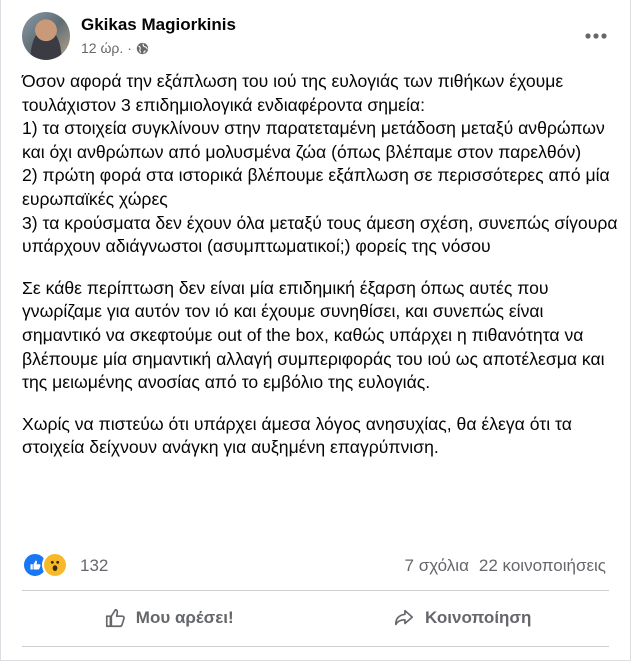 Image resolution: width=631 pixels, height=661 pixels. I want to click on like-button: Μου αρέσει!, so click(169, 618).